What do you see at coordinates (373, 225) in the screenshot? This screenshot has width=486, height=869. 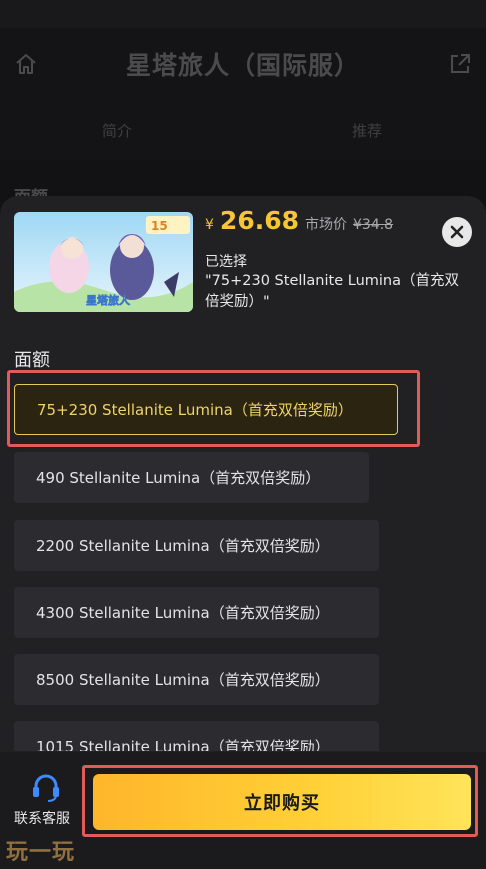 I see `market-price: ¥34.8` at bounding box center [373, 225].